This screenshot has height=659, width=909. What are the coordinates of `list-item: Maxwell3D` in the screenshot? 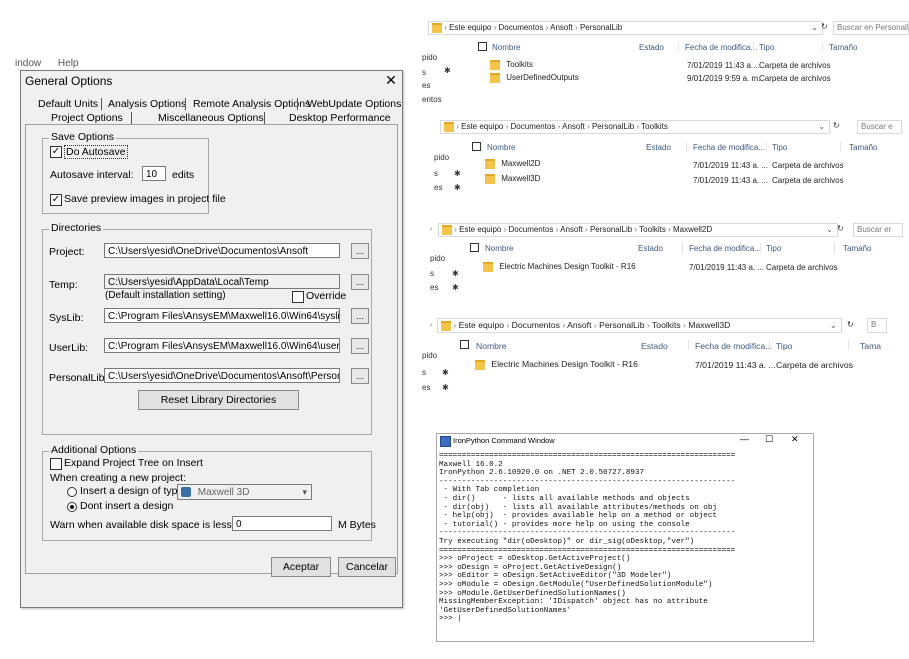 It's located at (512, 179).